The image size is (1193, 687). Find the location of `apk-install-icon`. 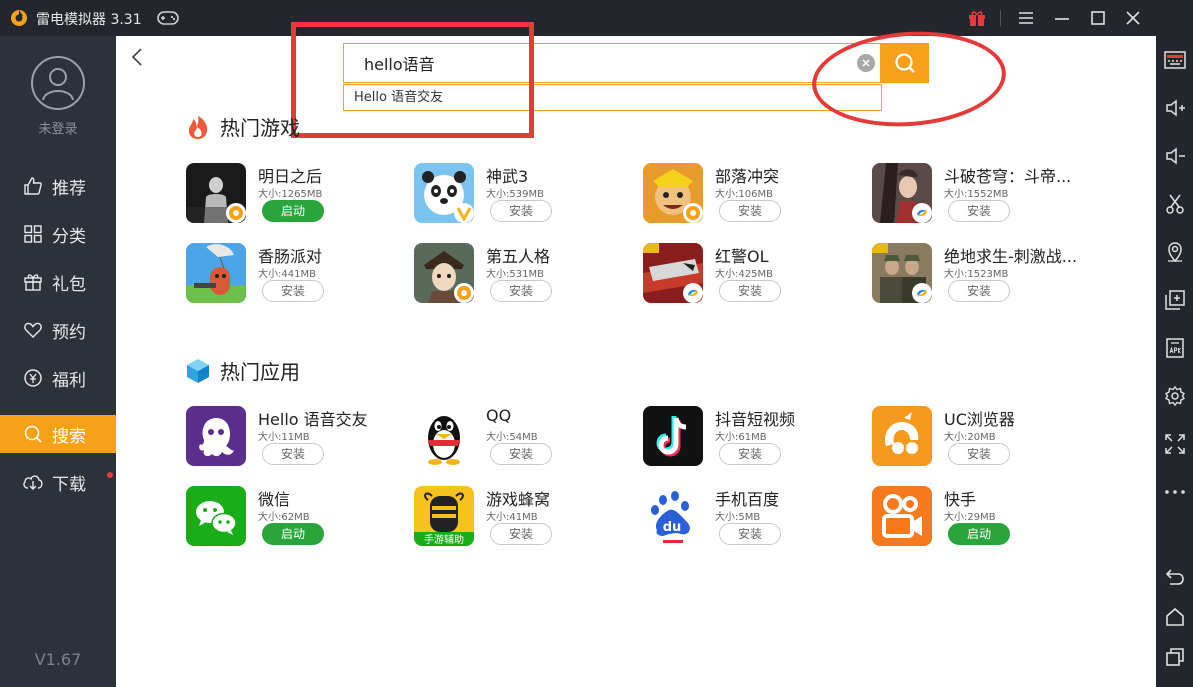

apk-install-icon is located at coordinates (1175, 348).